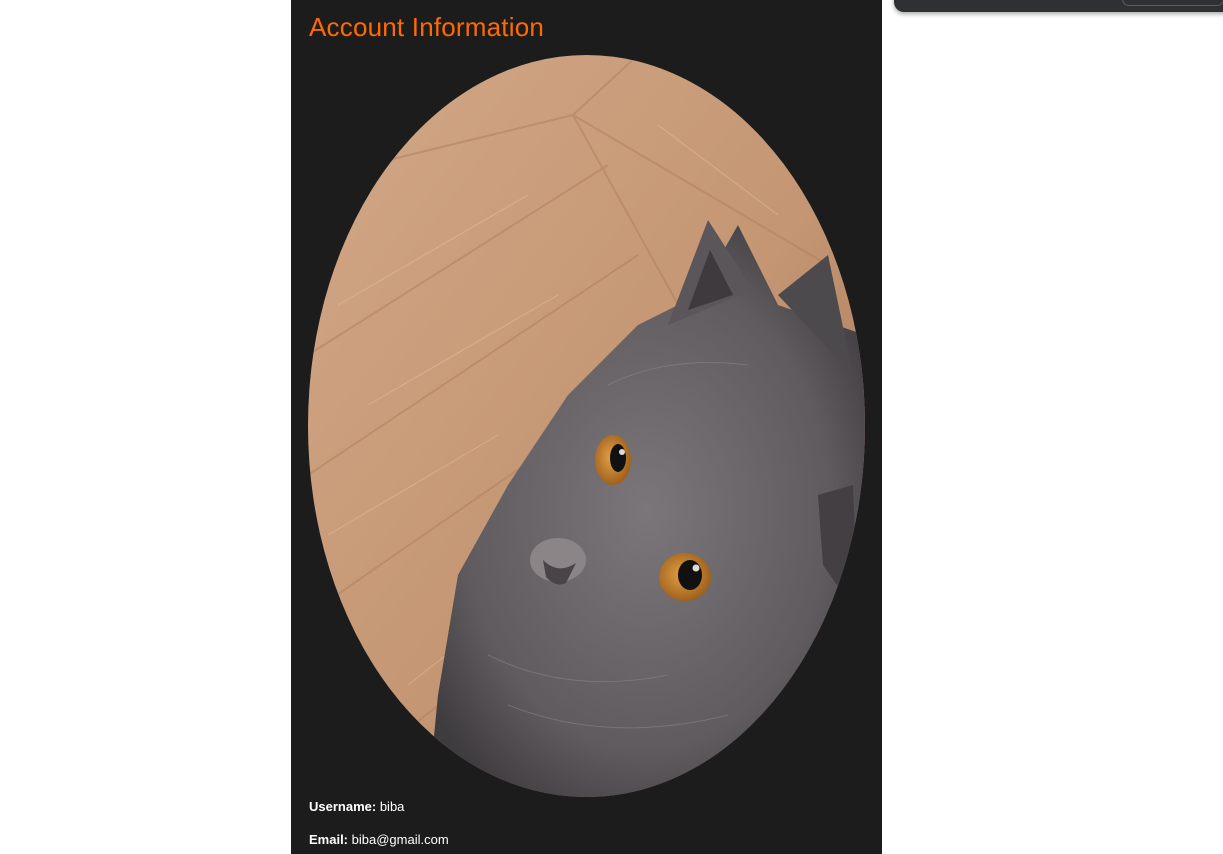 The height and width of the screenshot is (854, 1223). What do you see at coordinates (343, 806) in the screenshot?
I see `username-label: Username:` at bounding box center [343, 806].